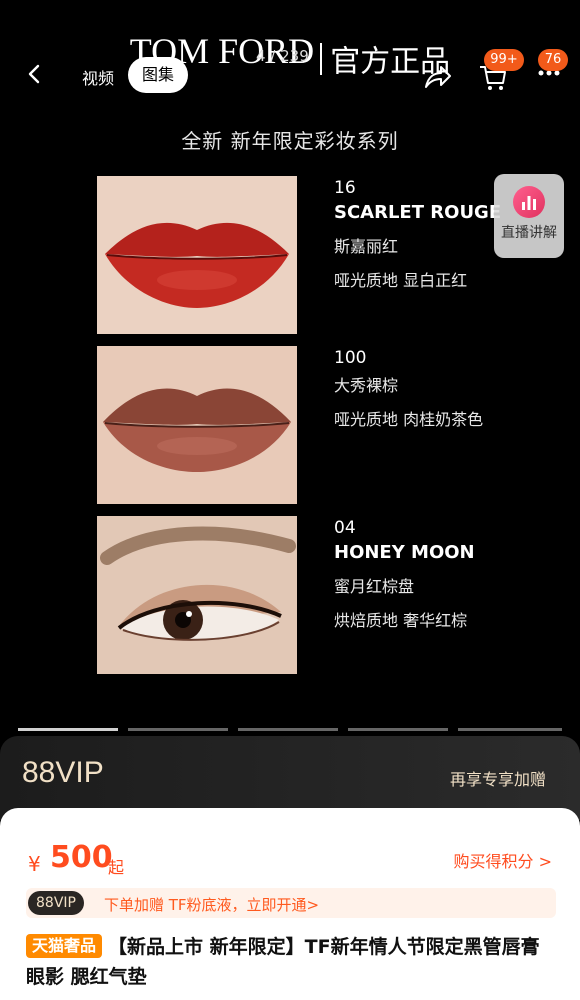 The height and width of the screenshot is (1000, 580). What do you see at coordinates (408, 389) in the screenshot?
I see `product-info-2: 100 大秀裸棕 哑光质地 肉桂奶茶色` at bounding box center [408, 389].